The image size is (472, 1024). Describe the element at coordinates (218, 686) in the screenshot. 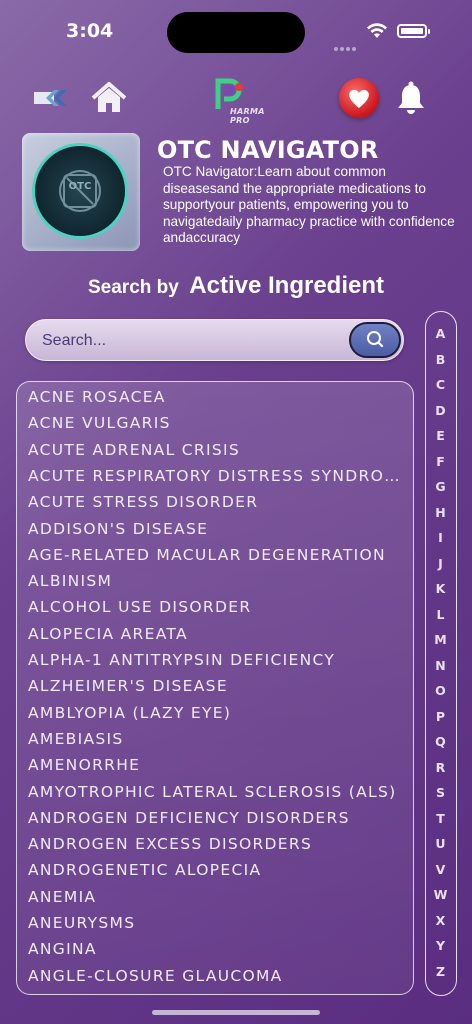

I see `list-item: ALZHEIMER'S DISEASE` at that location.